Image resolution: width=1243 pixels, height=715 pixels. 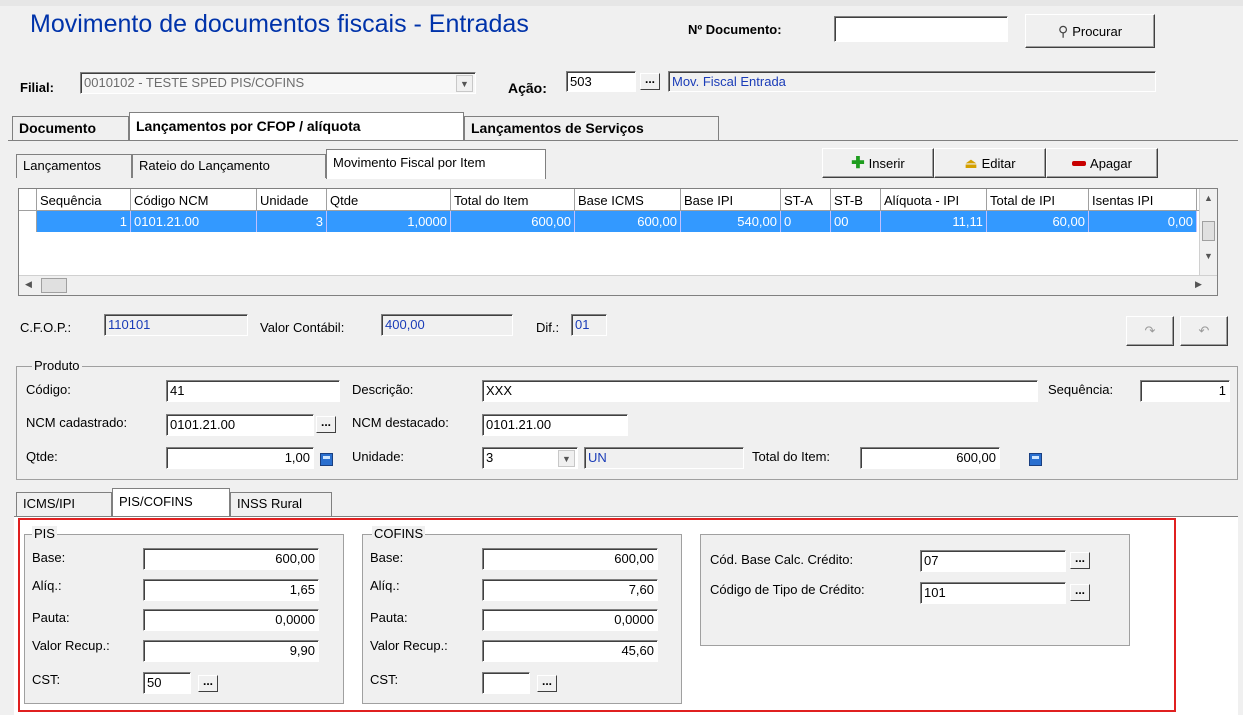 What do you see at coordinates (400, 422) in the screenshot?
I see `ncm-destacado-label: NCM destacado:` at bounding box center [400, 422].